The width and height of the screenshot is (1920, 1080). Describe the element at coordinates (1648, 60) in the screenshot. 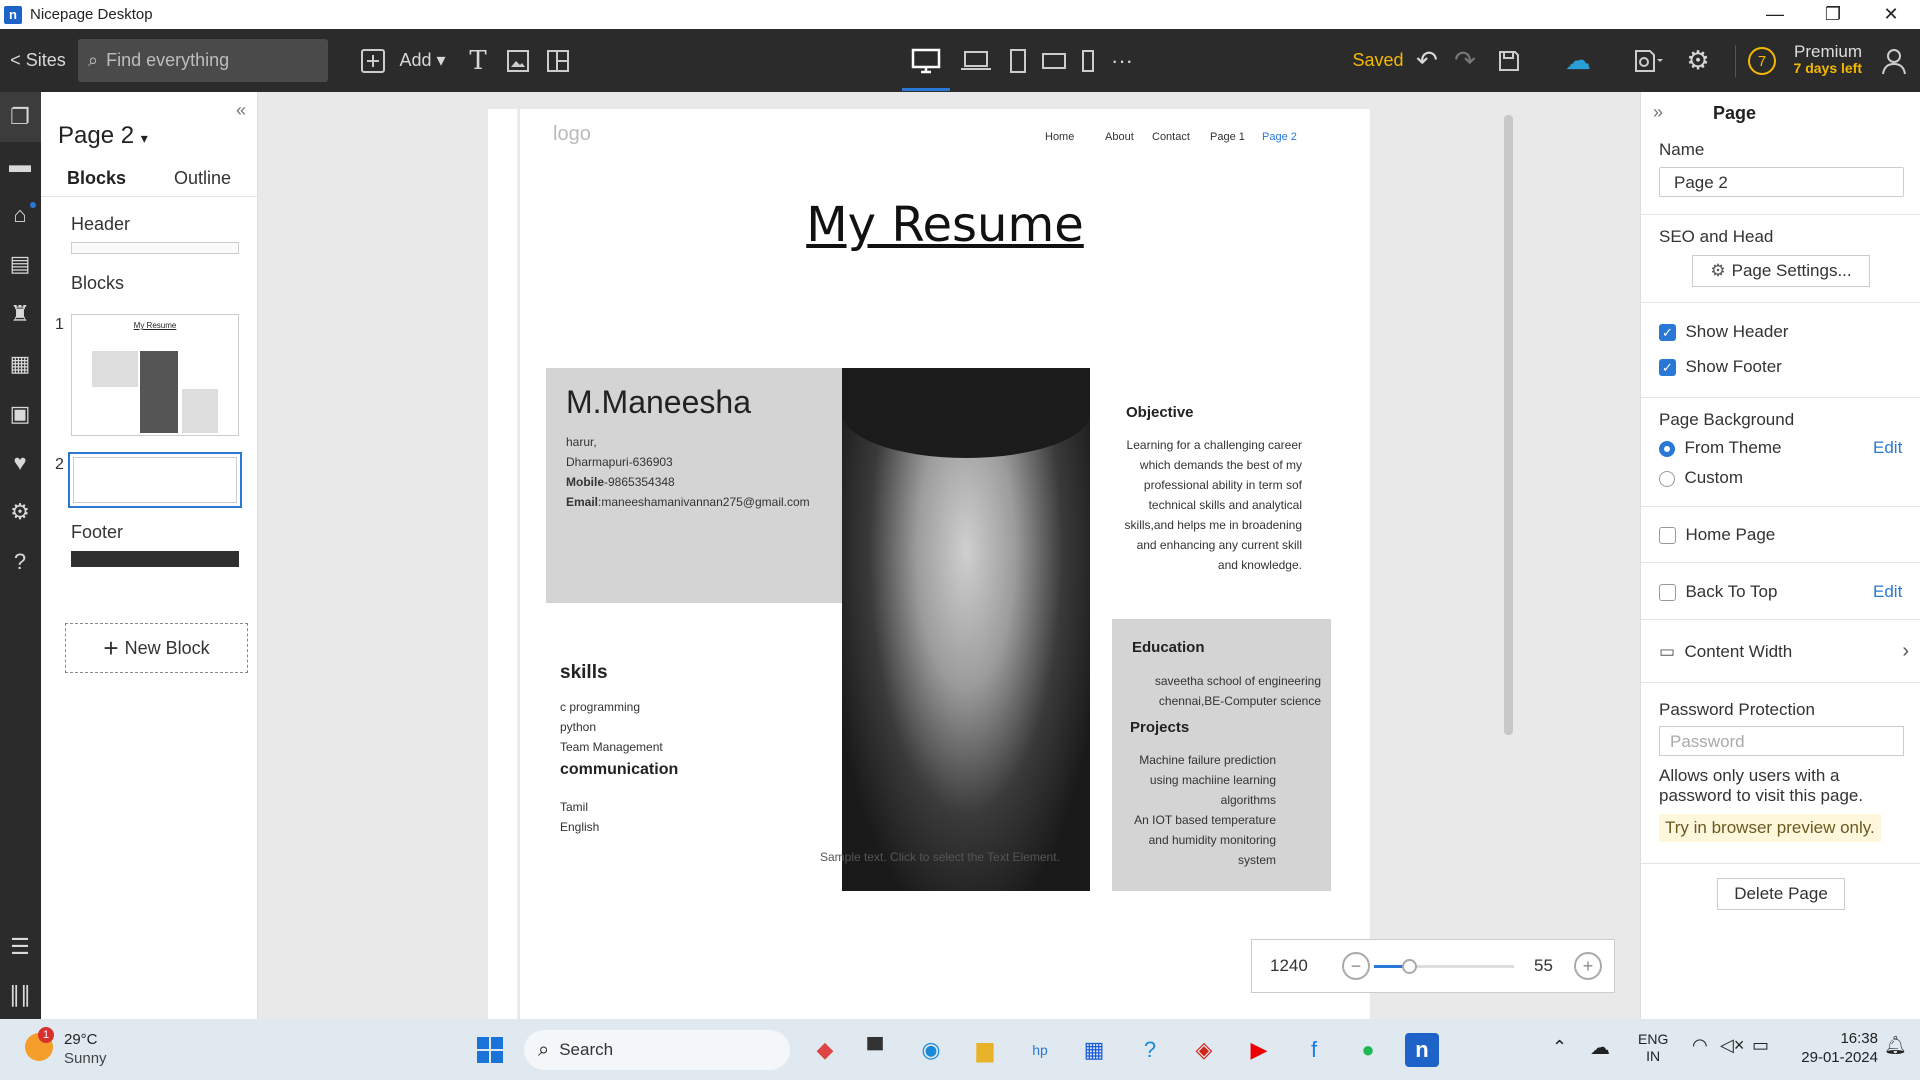

I see `preview-icon` at that location.